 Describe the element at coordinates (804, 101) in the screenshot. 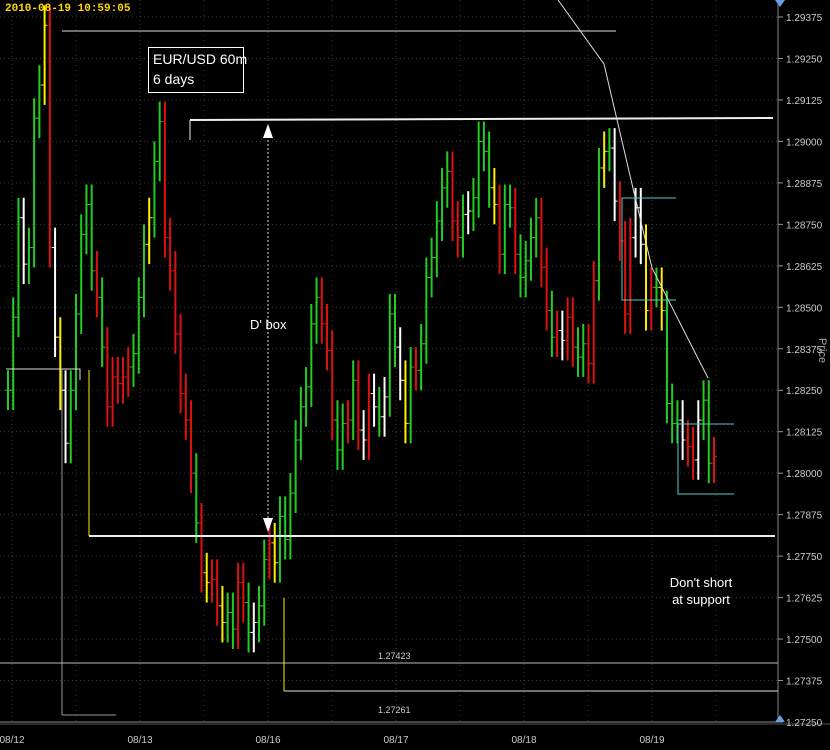

I see `y-tick-label: 1.29125` at that location.